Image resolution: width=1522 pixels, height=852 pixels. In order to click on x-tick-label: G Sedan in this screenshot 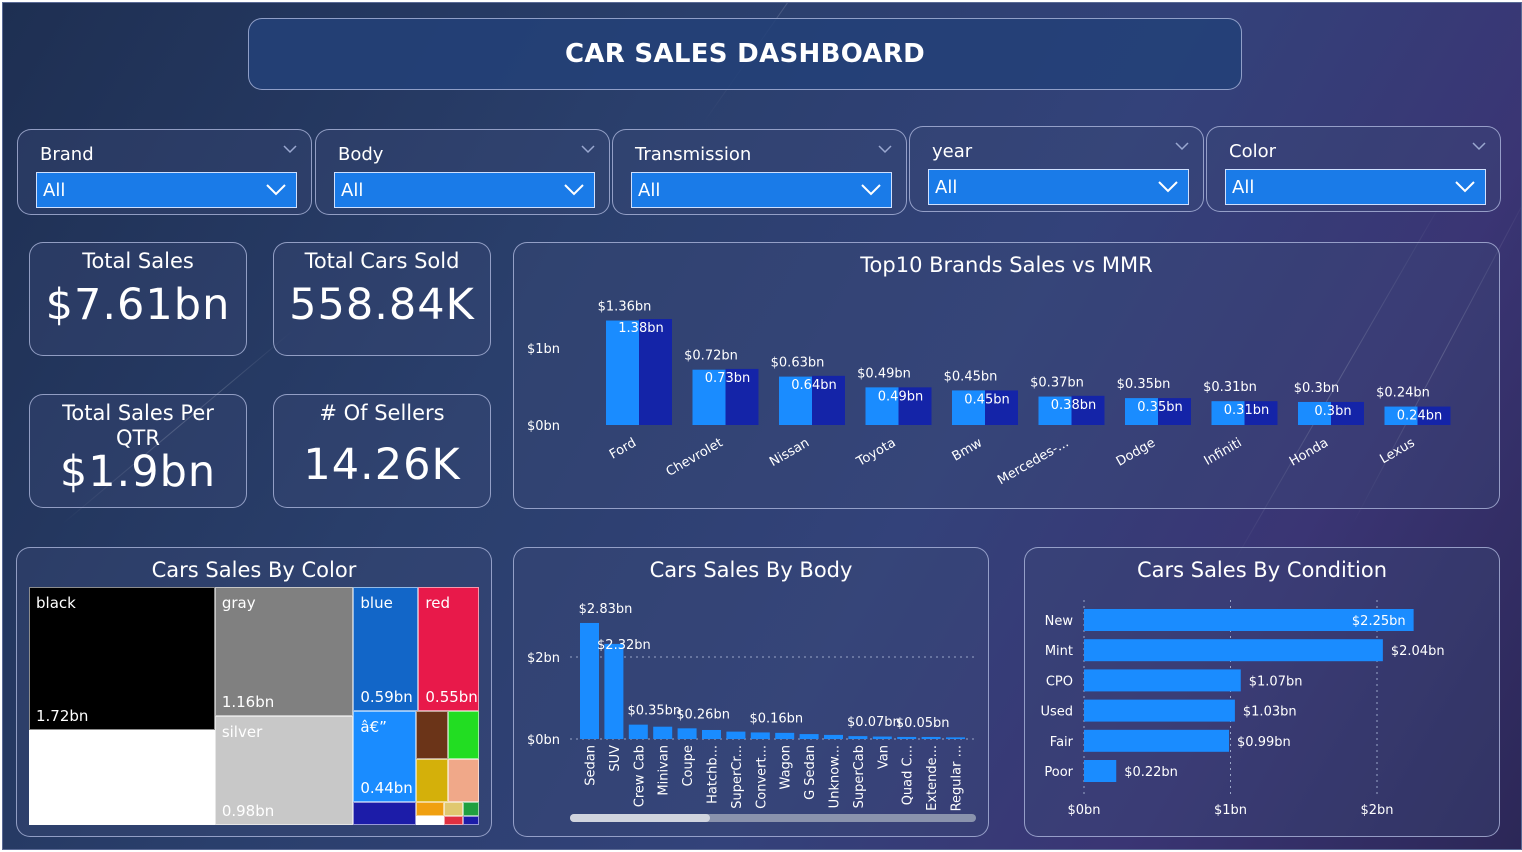, I will do `click(810, 772)`.